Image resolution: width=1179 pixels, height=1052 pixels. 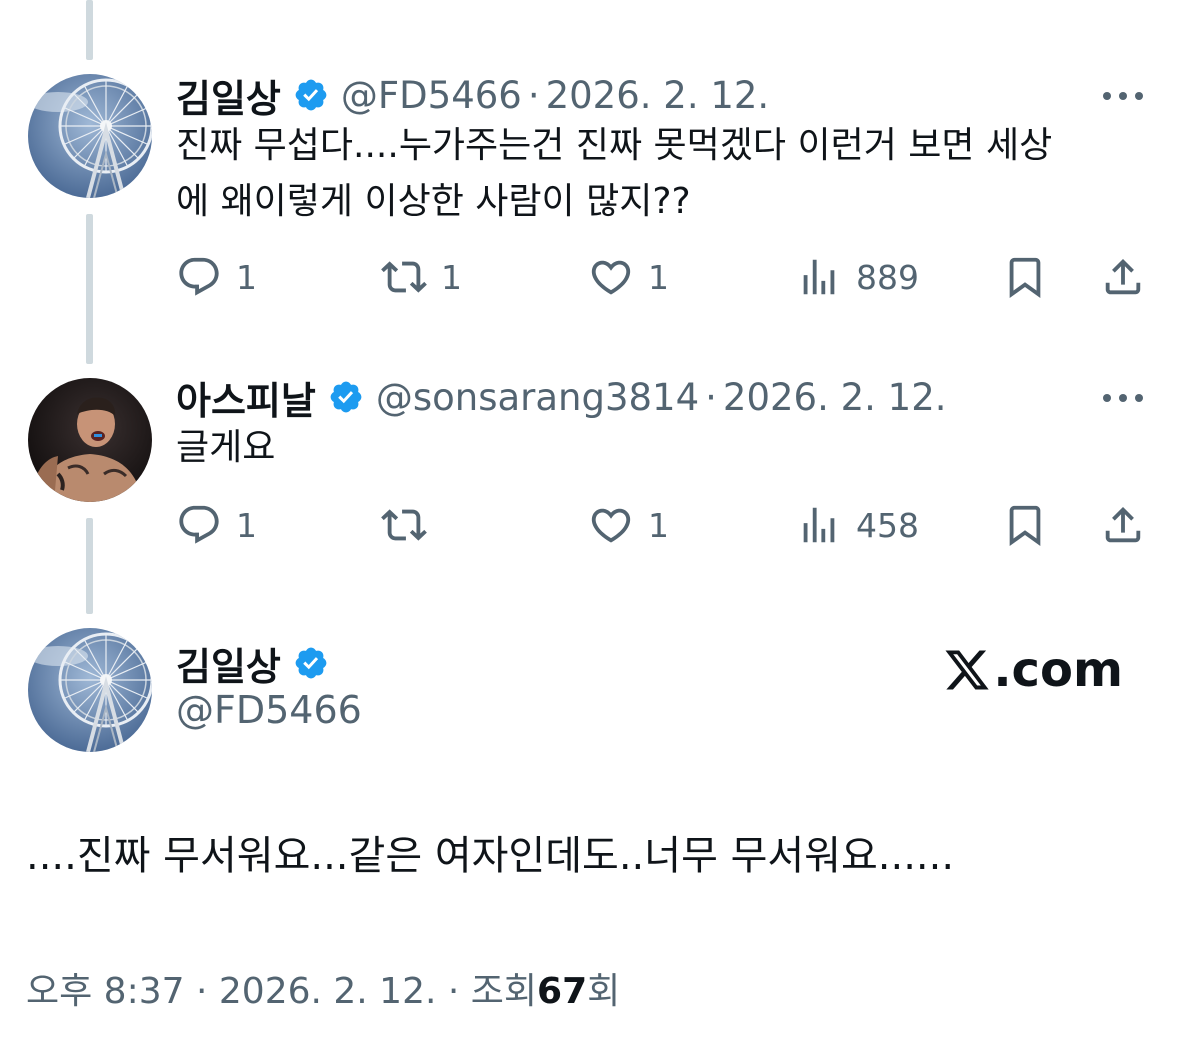 I want to click on reply-1-header: 김일상 @FD5466 · 2026. 2. 12., so click(x=473, y=95).